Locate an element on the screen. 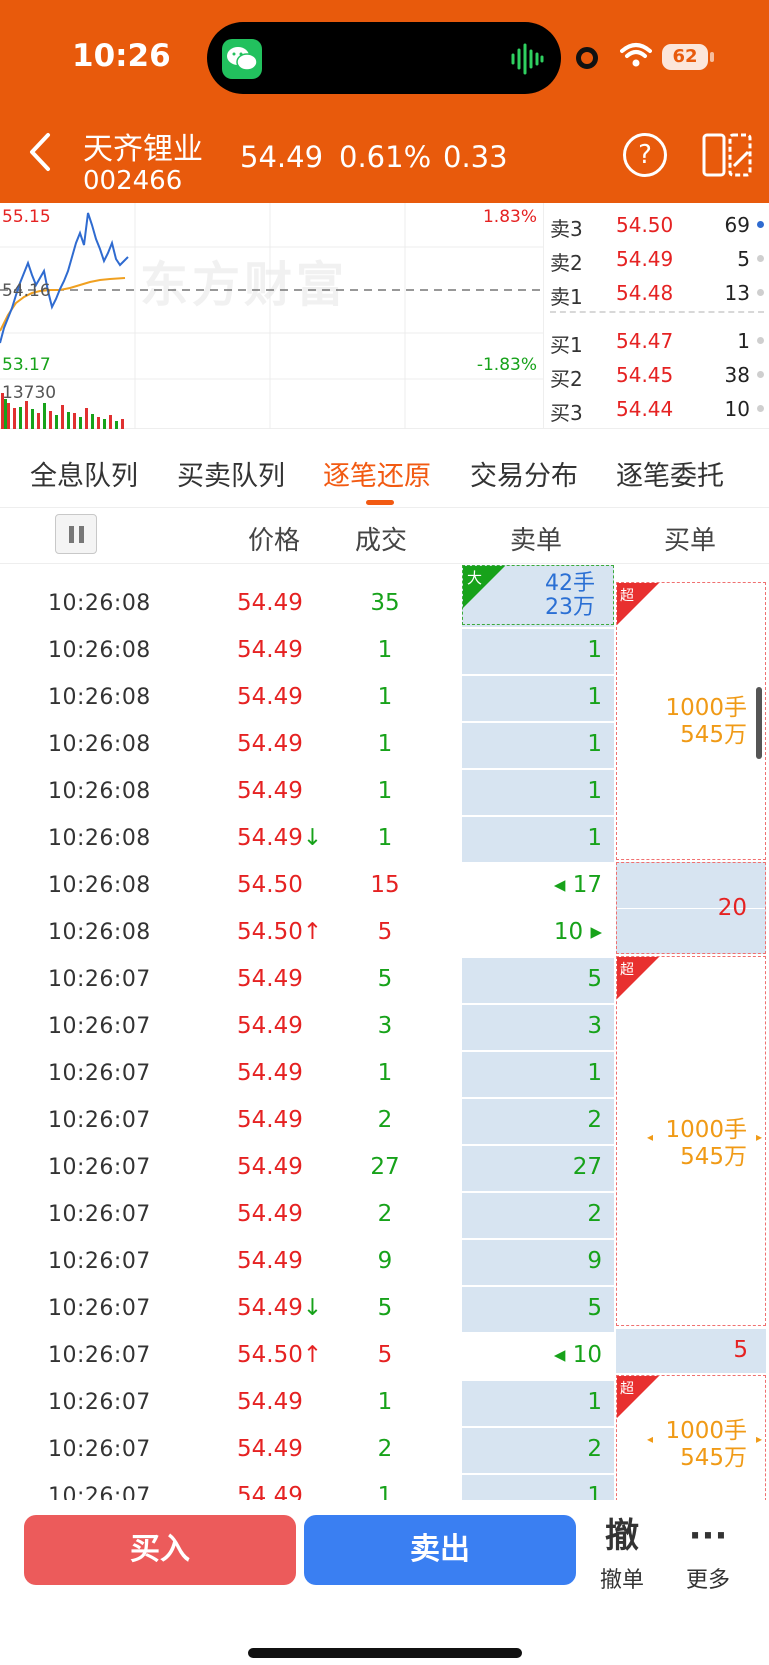 The height and width of the screenshot is (1665, 769). buy-button: 买入 is located at coordinates (160, 1550).